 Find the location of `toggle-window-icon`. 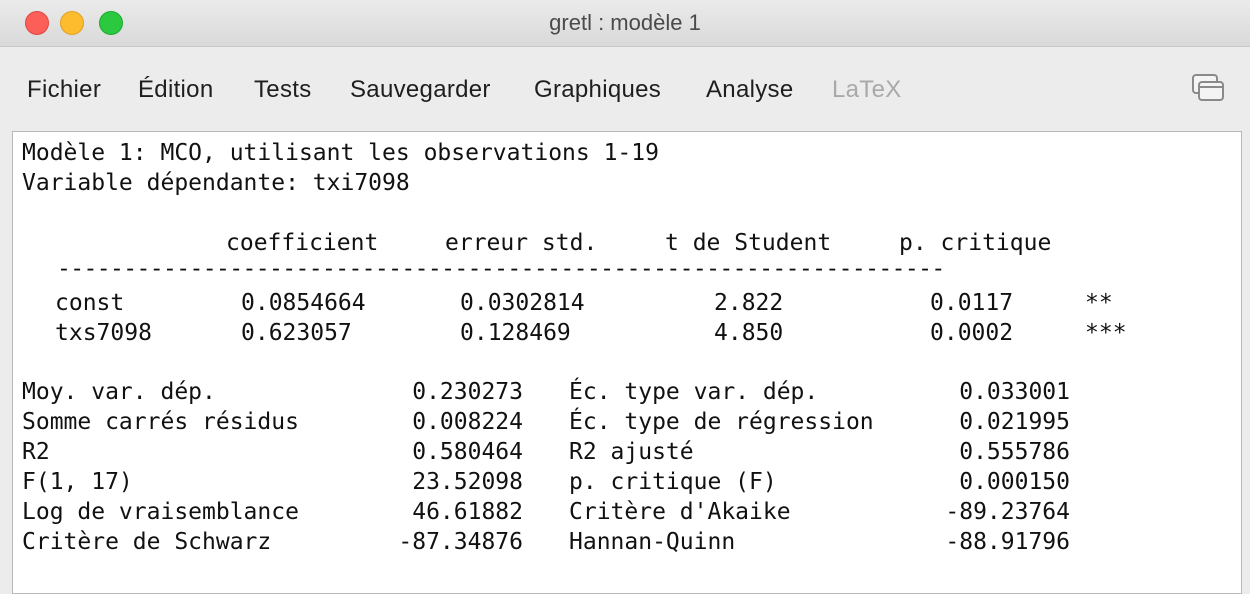

toggle-window-icon is located at coordinates (1208, 88).